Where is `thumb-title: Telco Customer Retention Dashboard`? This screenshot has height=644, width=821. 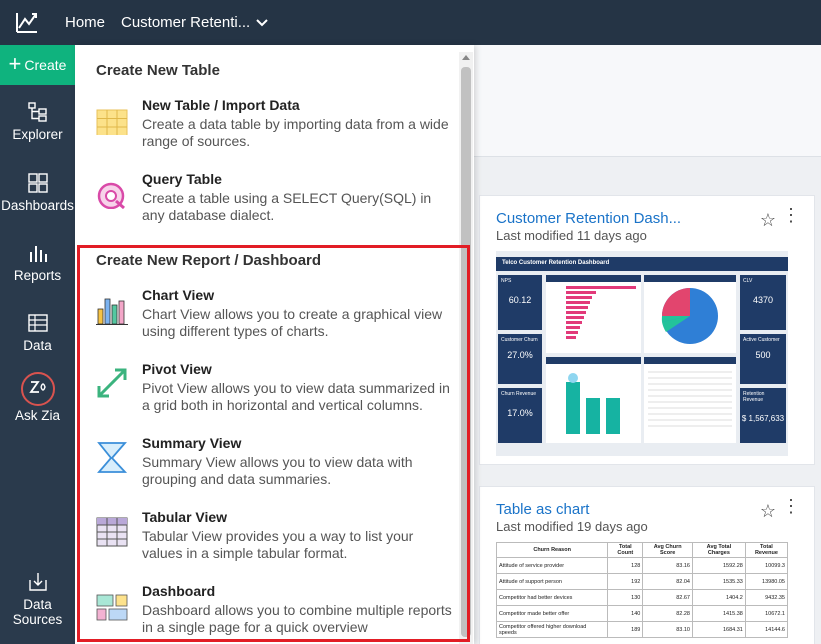
thumb-title: Telco Customer Retention Dashboard is located at coordinates (642, 264).